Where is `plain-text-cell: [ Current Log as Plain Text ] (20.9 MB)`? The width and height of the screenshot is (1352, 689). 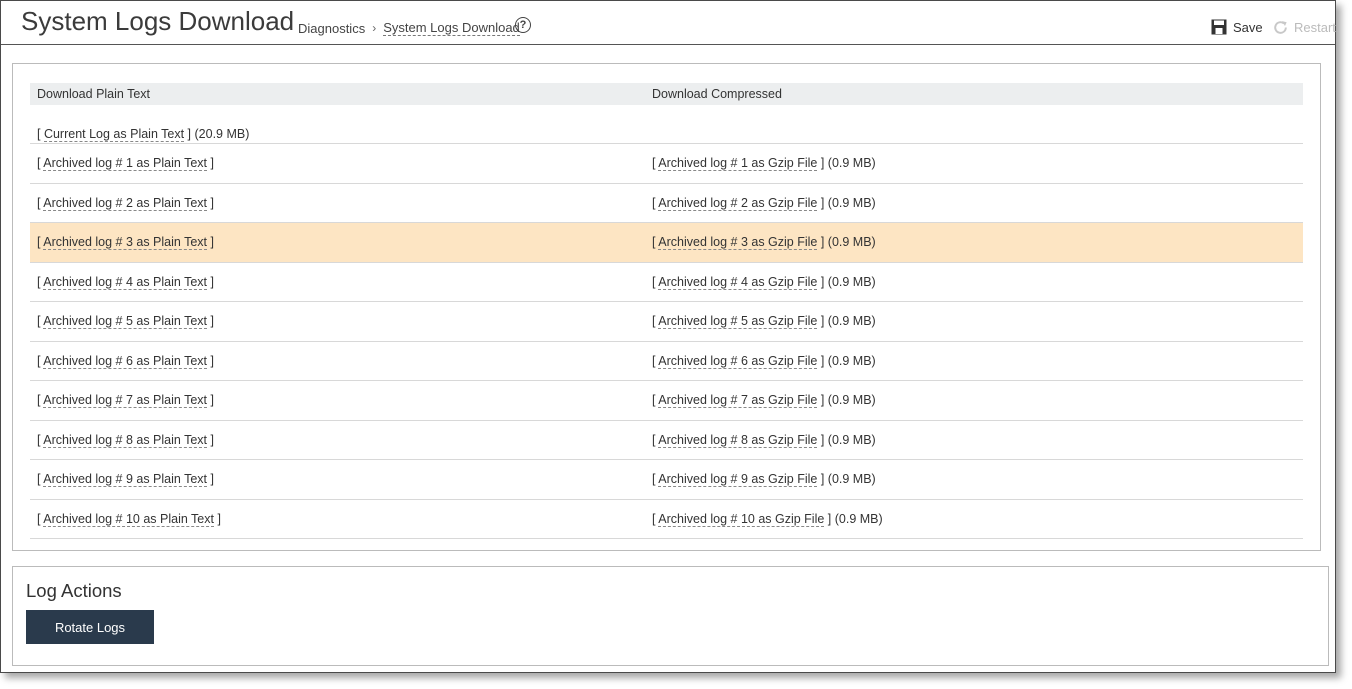 plain-text-cell: [ Current Log as Plain Text ] (20.9 MB) is located at coordinates (143, 134).